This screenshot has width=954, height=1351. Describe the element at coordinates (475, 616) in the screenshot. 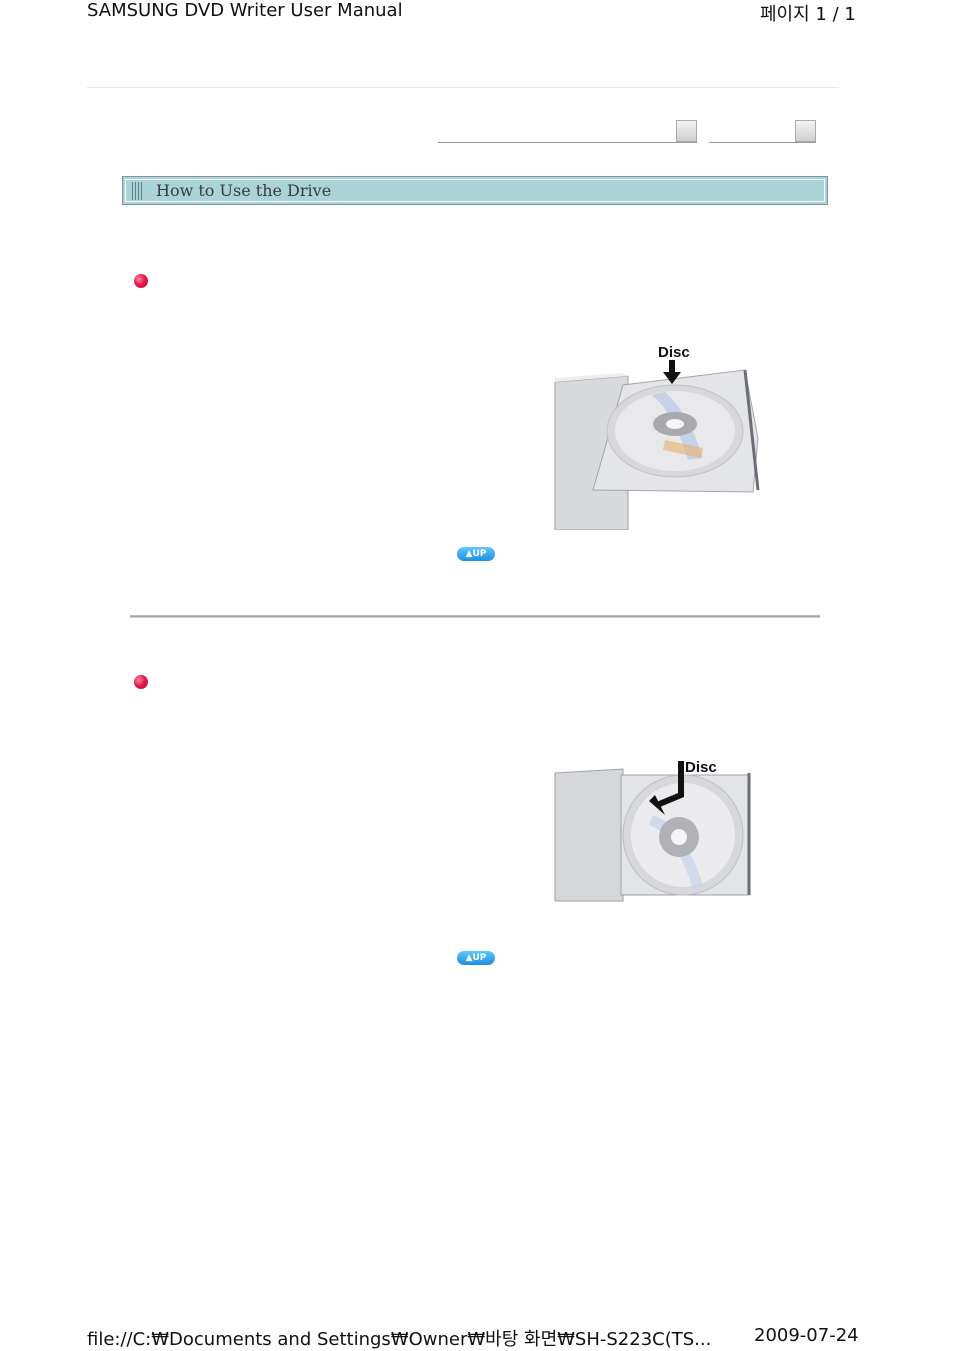

I see `section-divider` at that location.